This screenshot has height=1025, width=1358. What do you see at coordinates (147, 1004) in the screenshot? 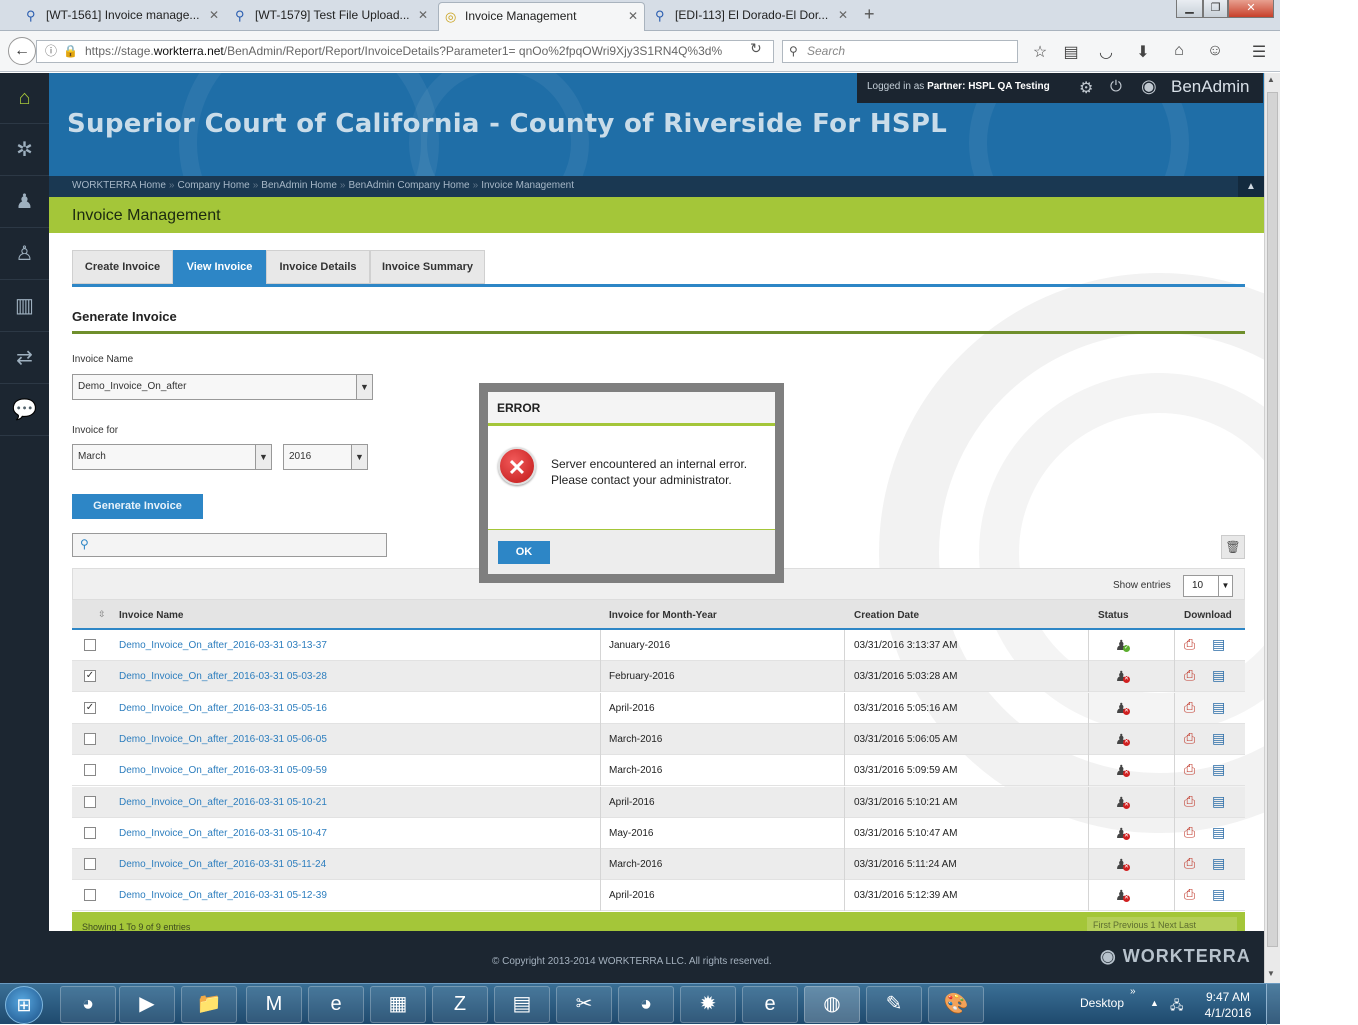
I see `media-player-icon: ▶` at bounding box center [147, 1004].